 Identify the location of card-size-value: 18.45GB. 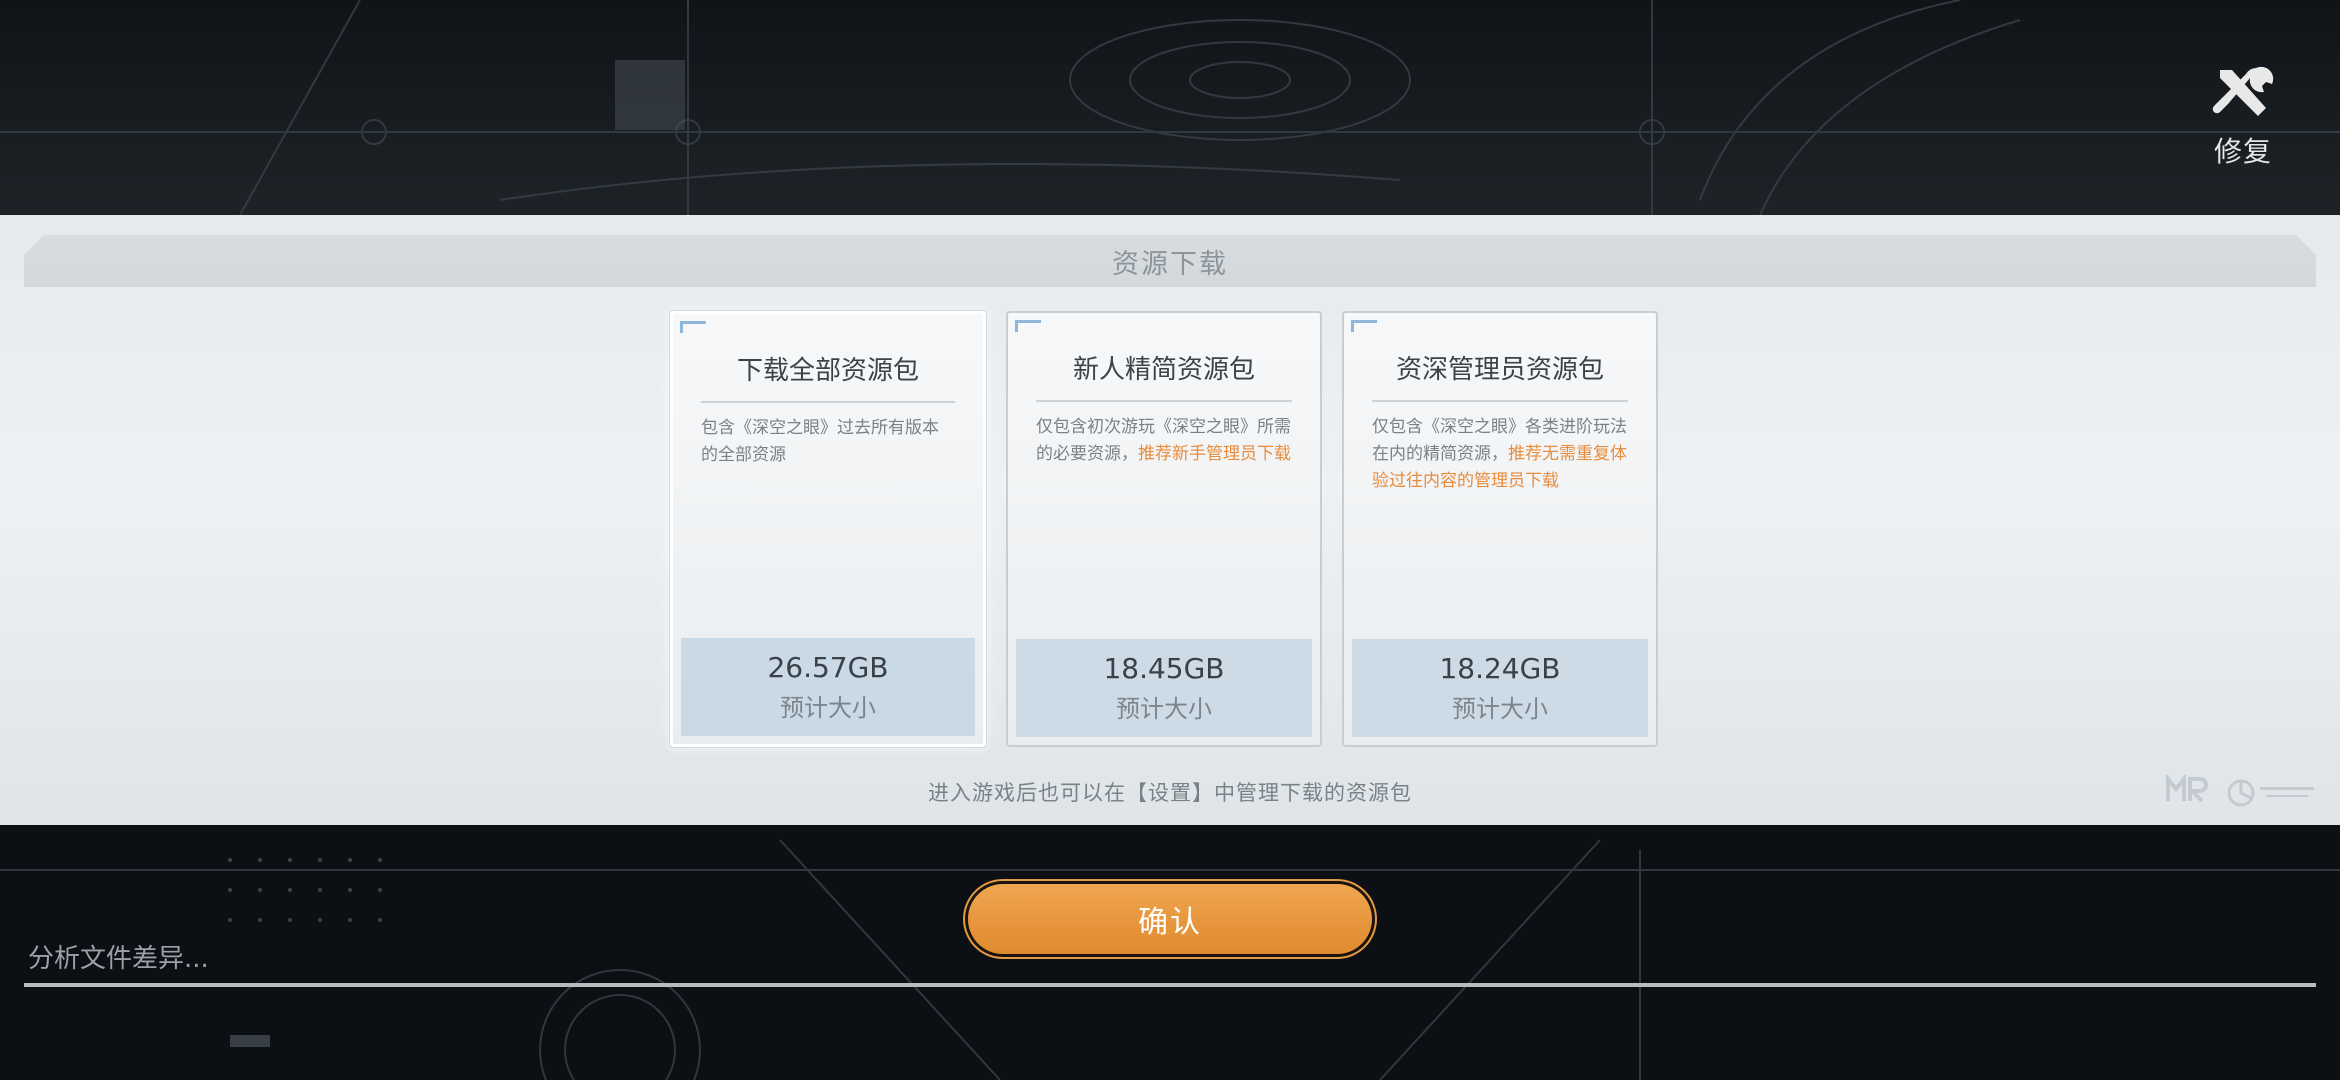
(1164, 668).